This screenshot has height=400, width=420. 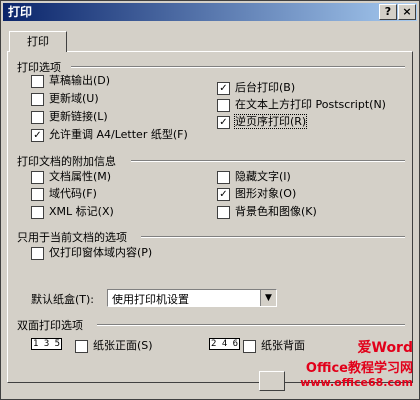 What do you see at coordinates (63, 299) in the screenshot?
I see `tray-label: 默认纸盒(T):` at bounding box center [63, 299].